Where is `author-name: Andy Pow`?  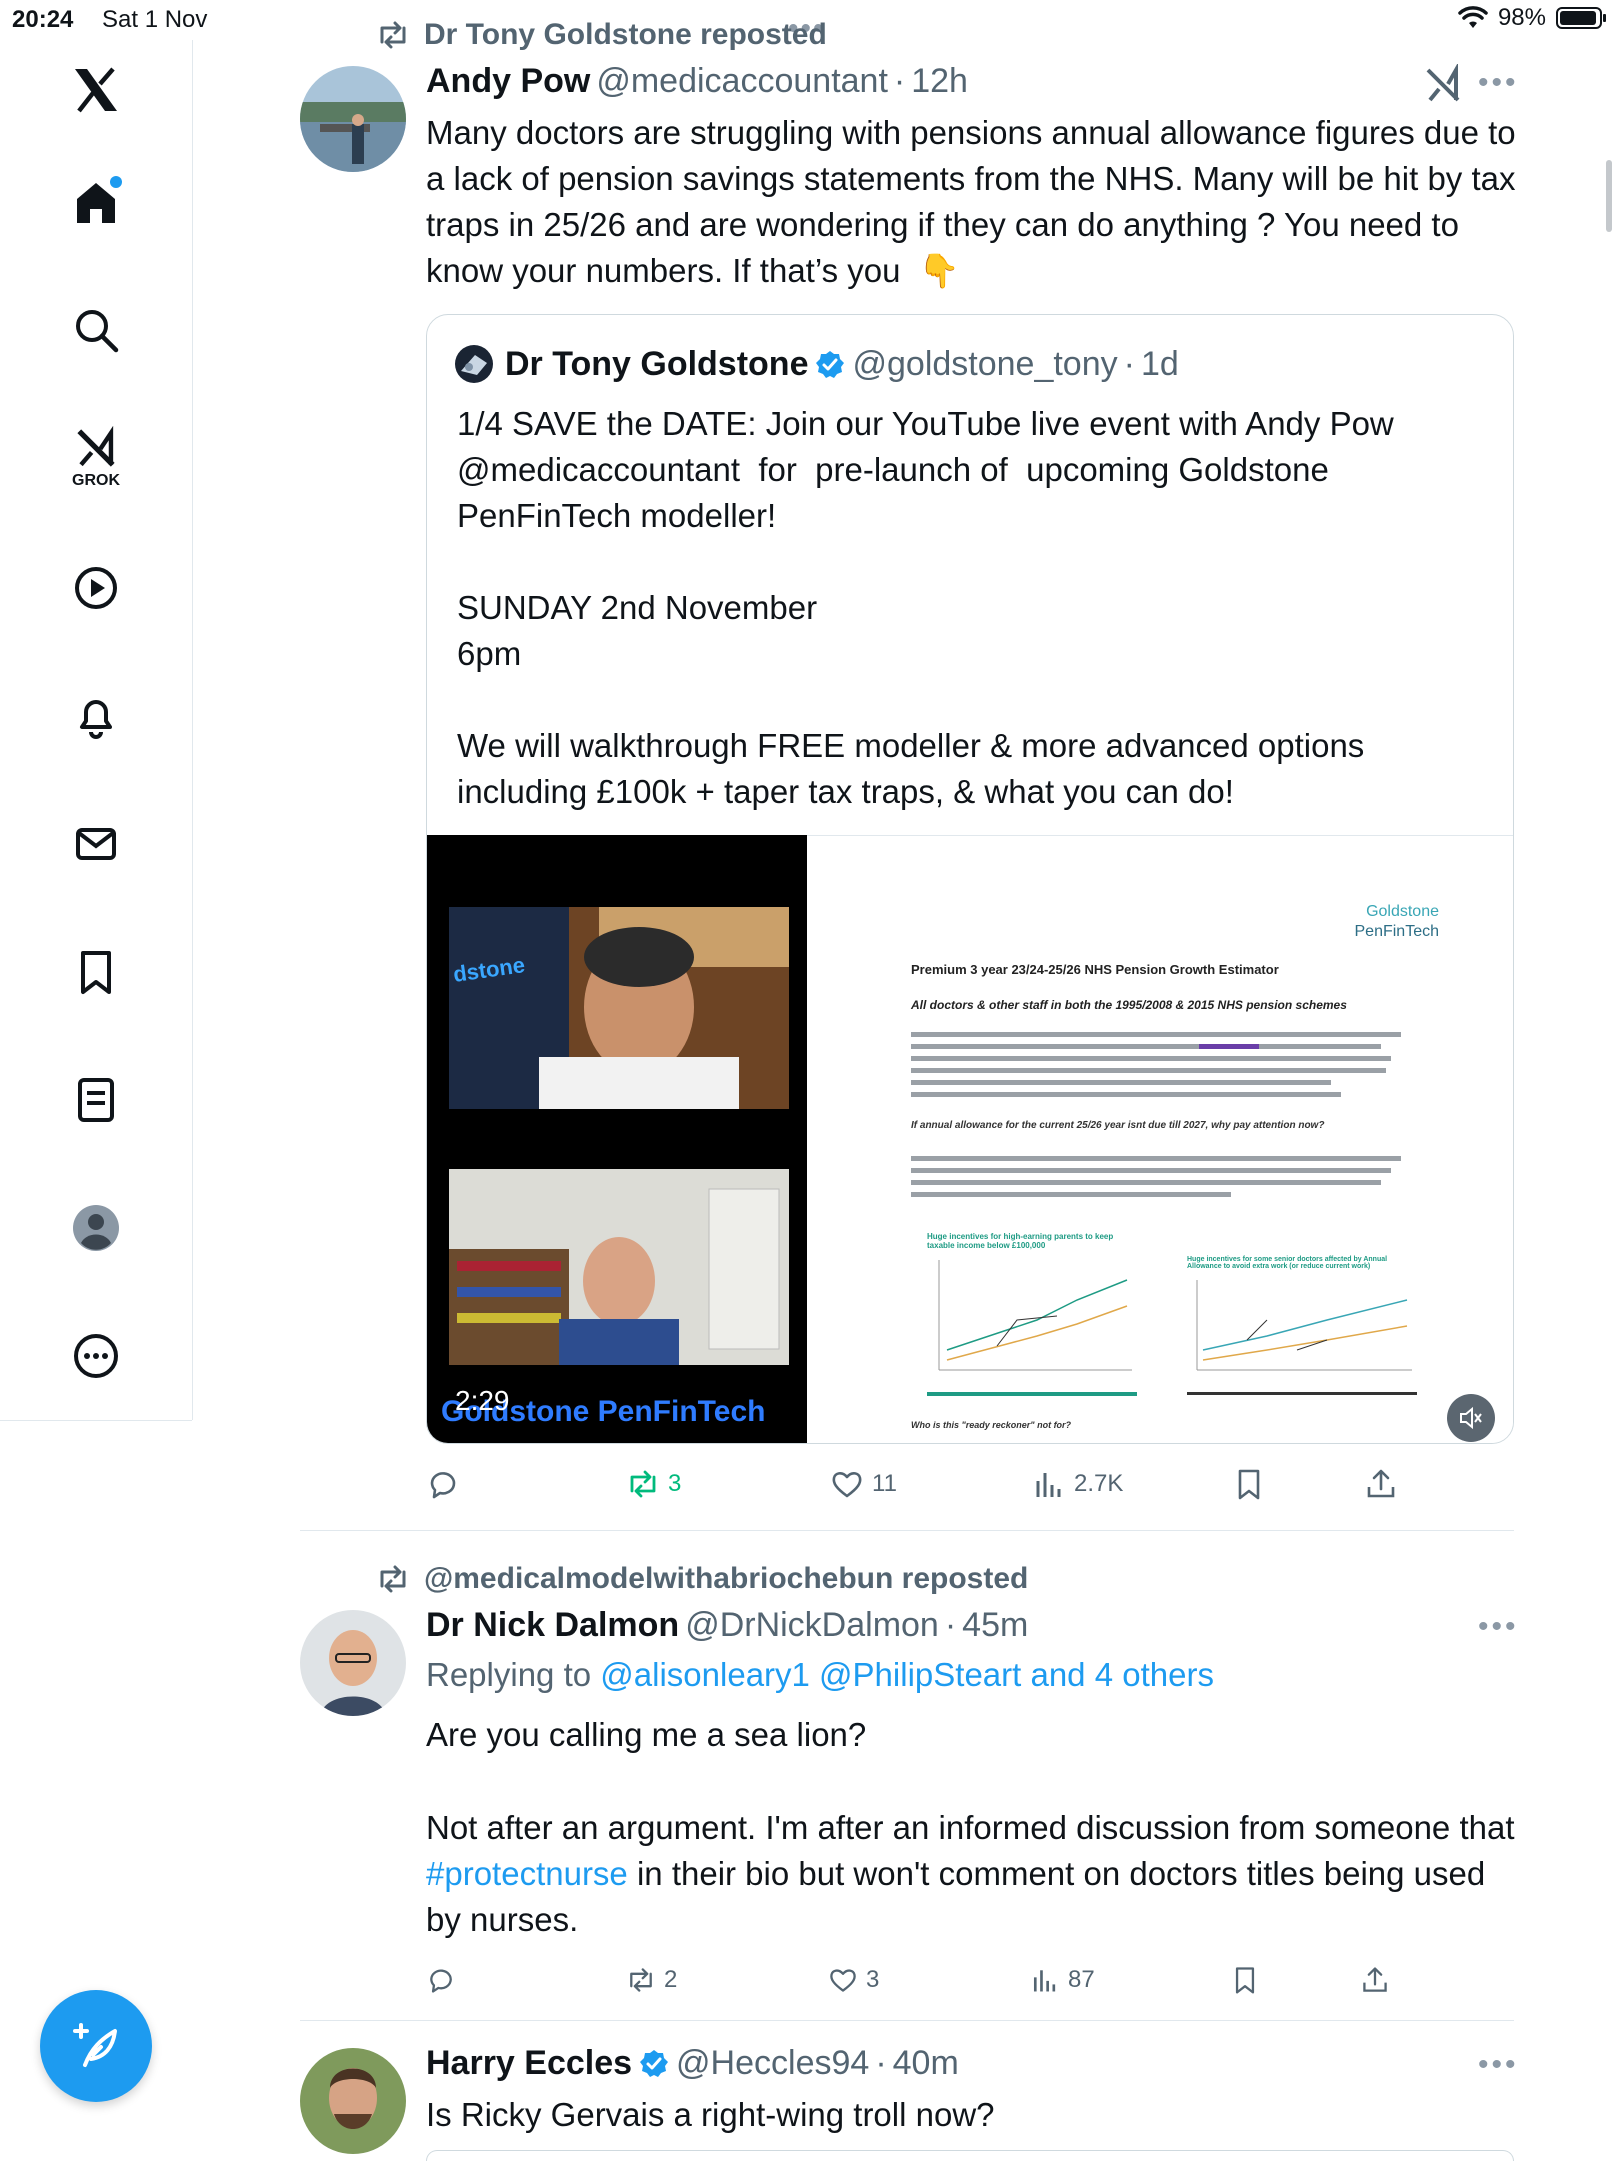 author-name: Andy Pow is located at coordinates (508, 81).